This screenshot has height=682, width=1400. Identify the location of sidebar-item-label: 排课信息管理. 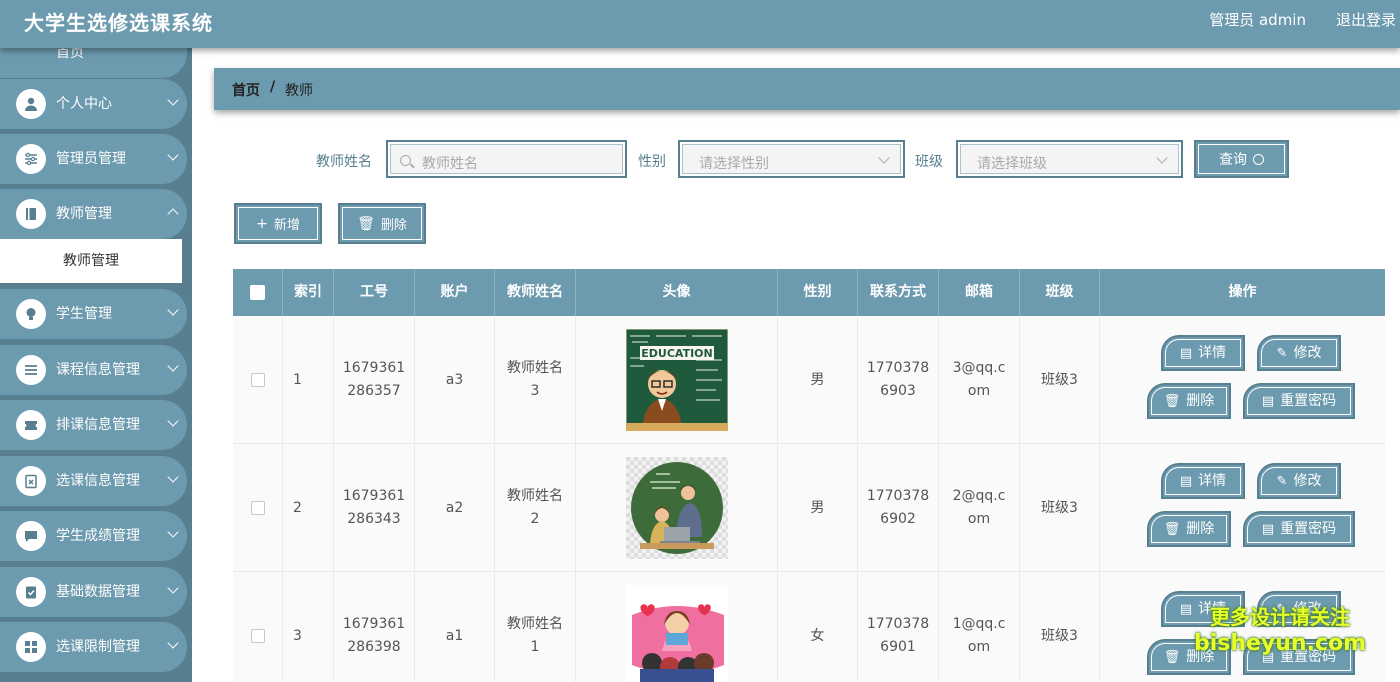
(98, 424).